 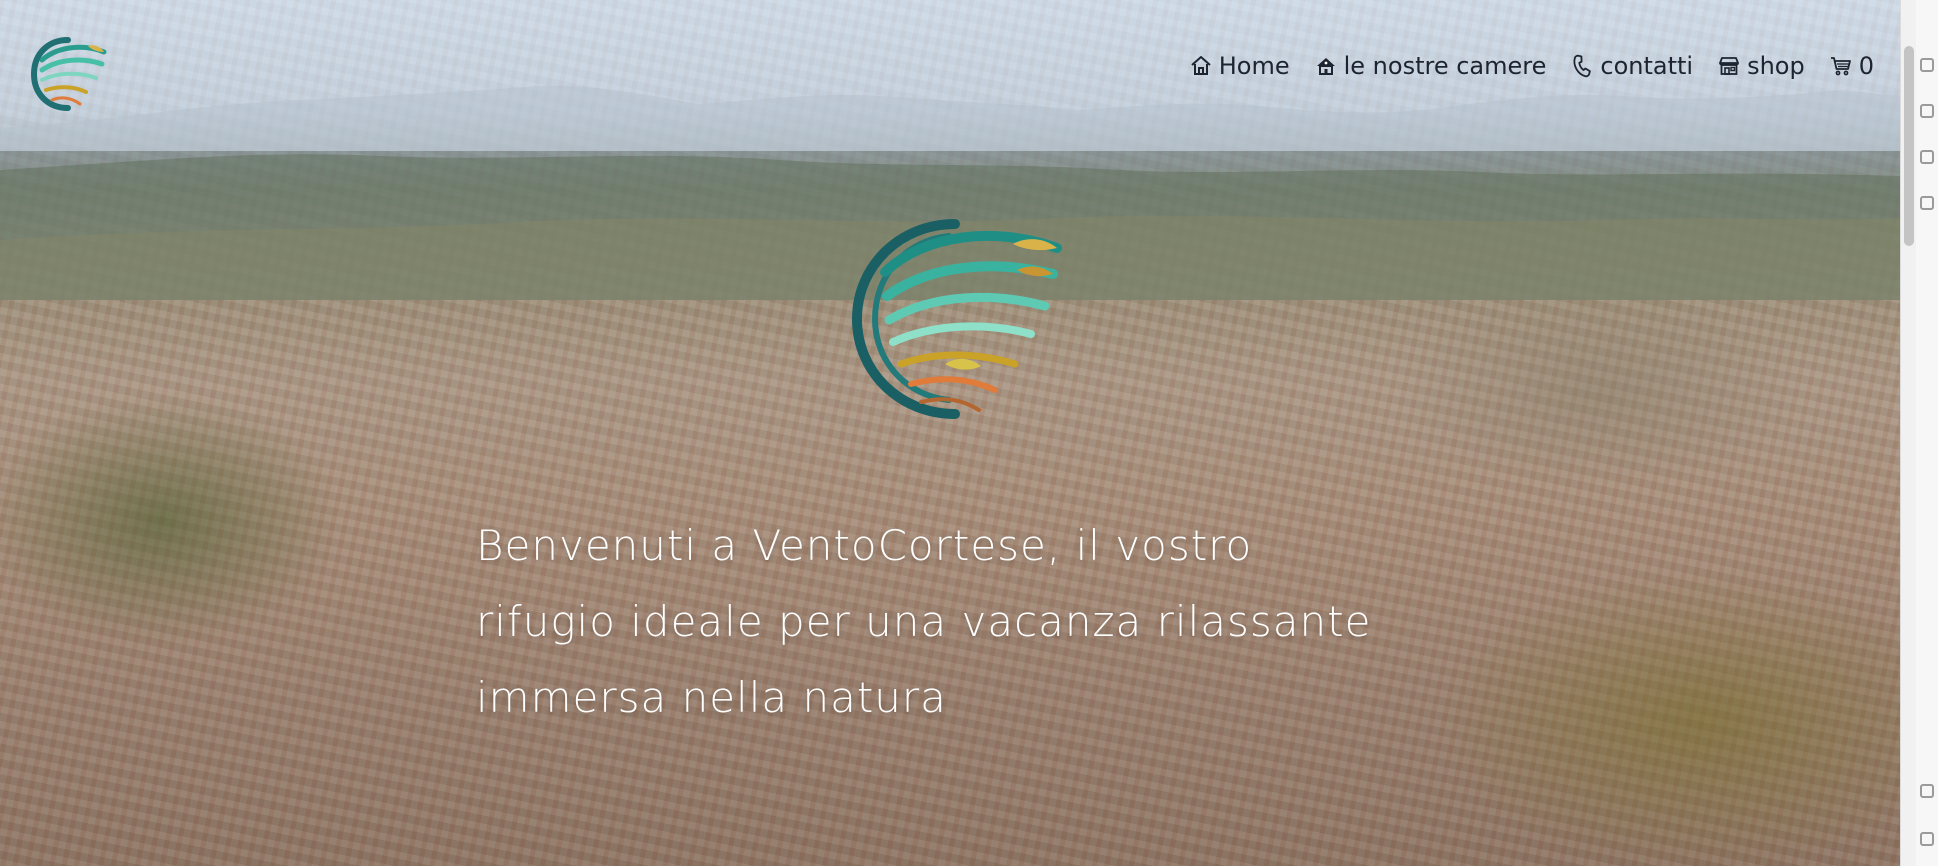 What do you see at coordinates (1840, 66) in the screenshot?
I see `cart-icon` at bounding box center [1840, 66].